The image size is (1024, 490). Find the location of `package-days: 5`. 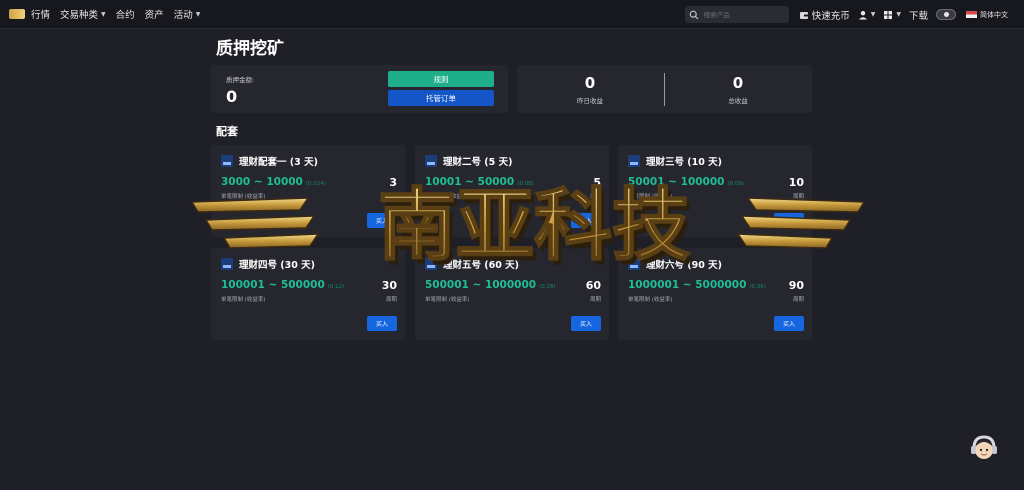

package-days: 5 is located at coordinates (597, 182).